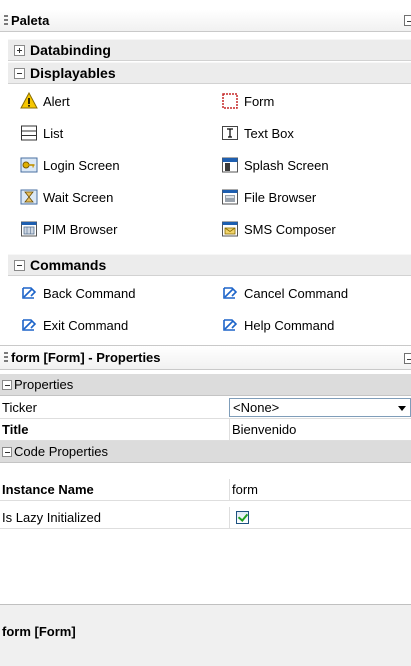  I want to click on ticker-dropdown: <None>, so click(320, 407).